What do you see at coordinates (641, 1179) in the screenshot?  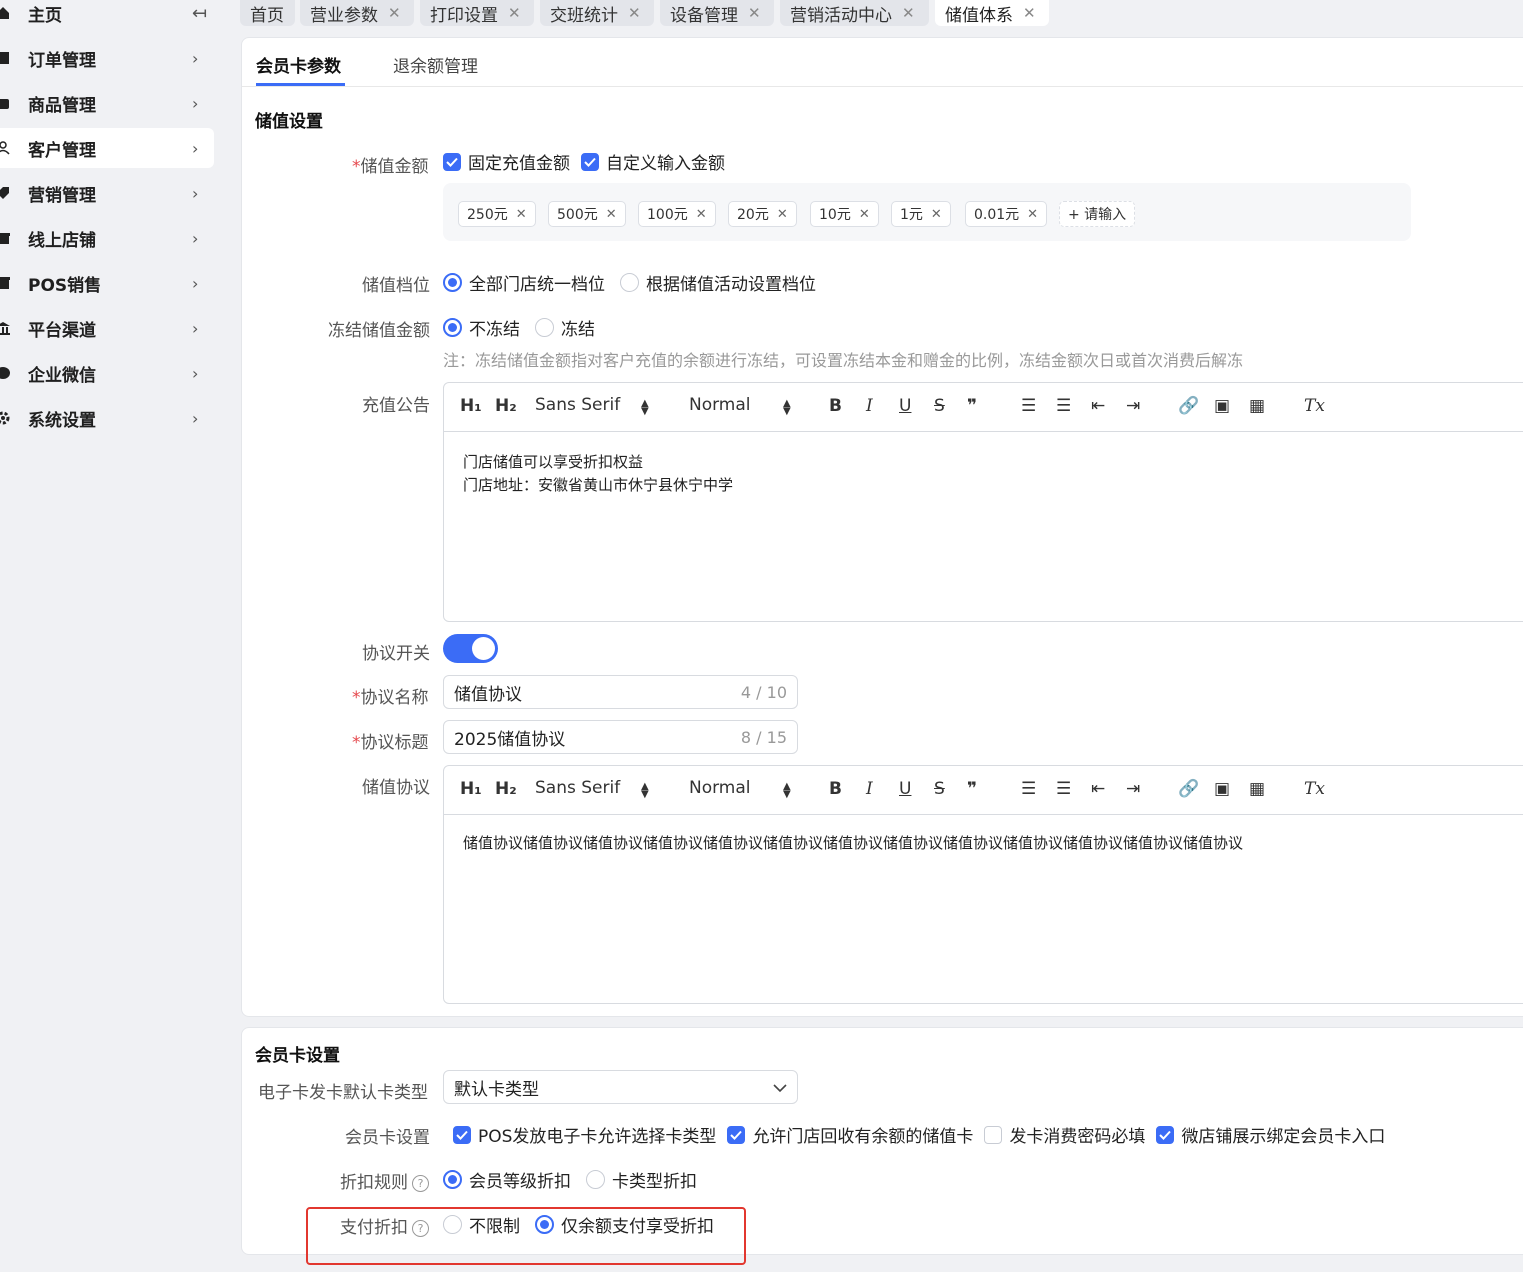 I see `card-type-discount-radio: 卡类型折扣` at bounding box center [641, 1179].